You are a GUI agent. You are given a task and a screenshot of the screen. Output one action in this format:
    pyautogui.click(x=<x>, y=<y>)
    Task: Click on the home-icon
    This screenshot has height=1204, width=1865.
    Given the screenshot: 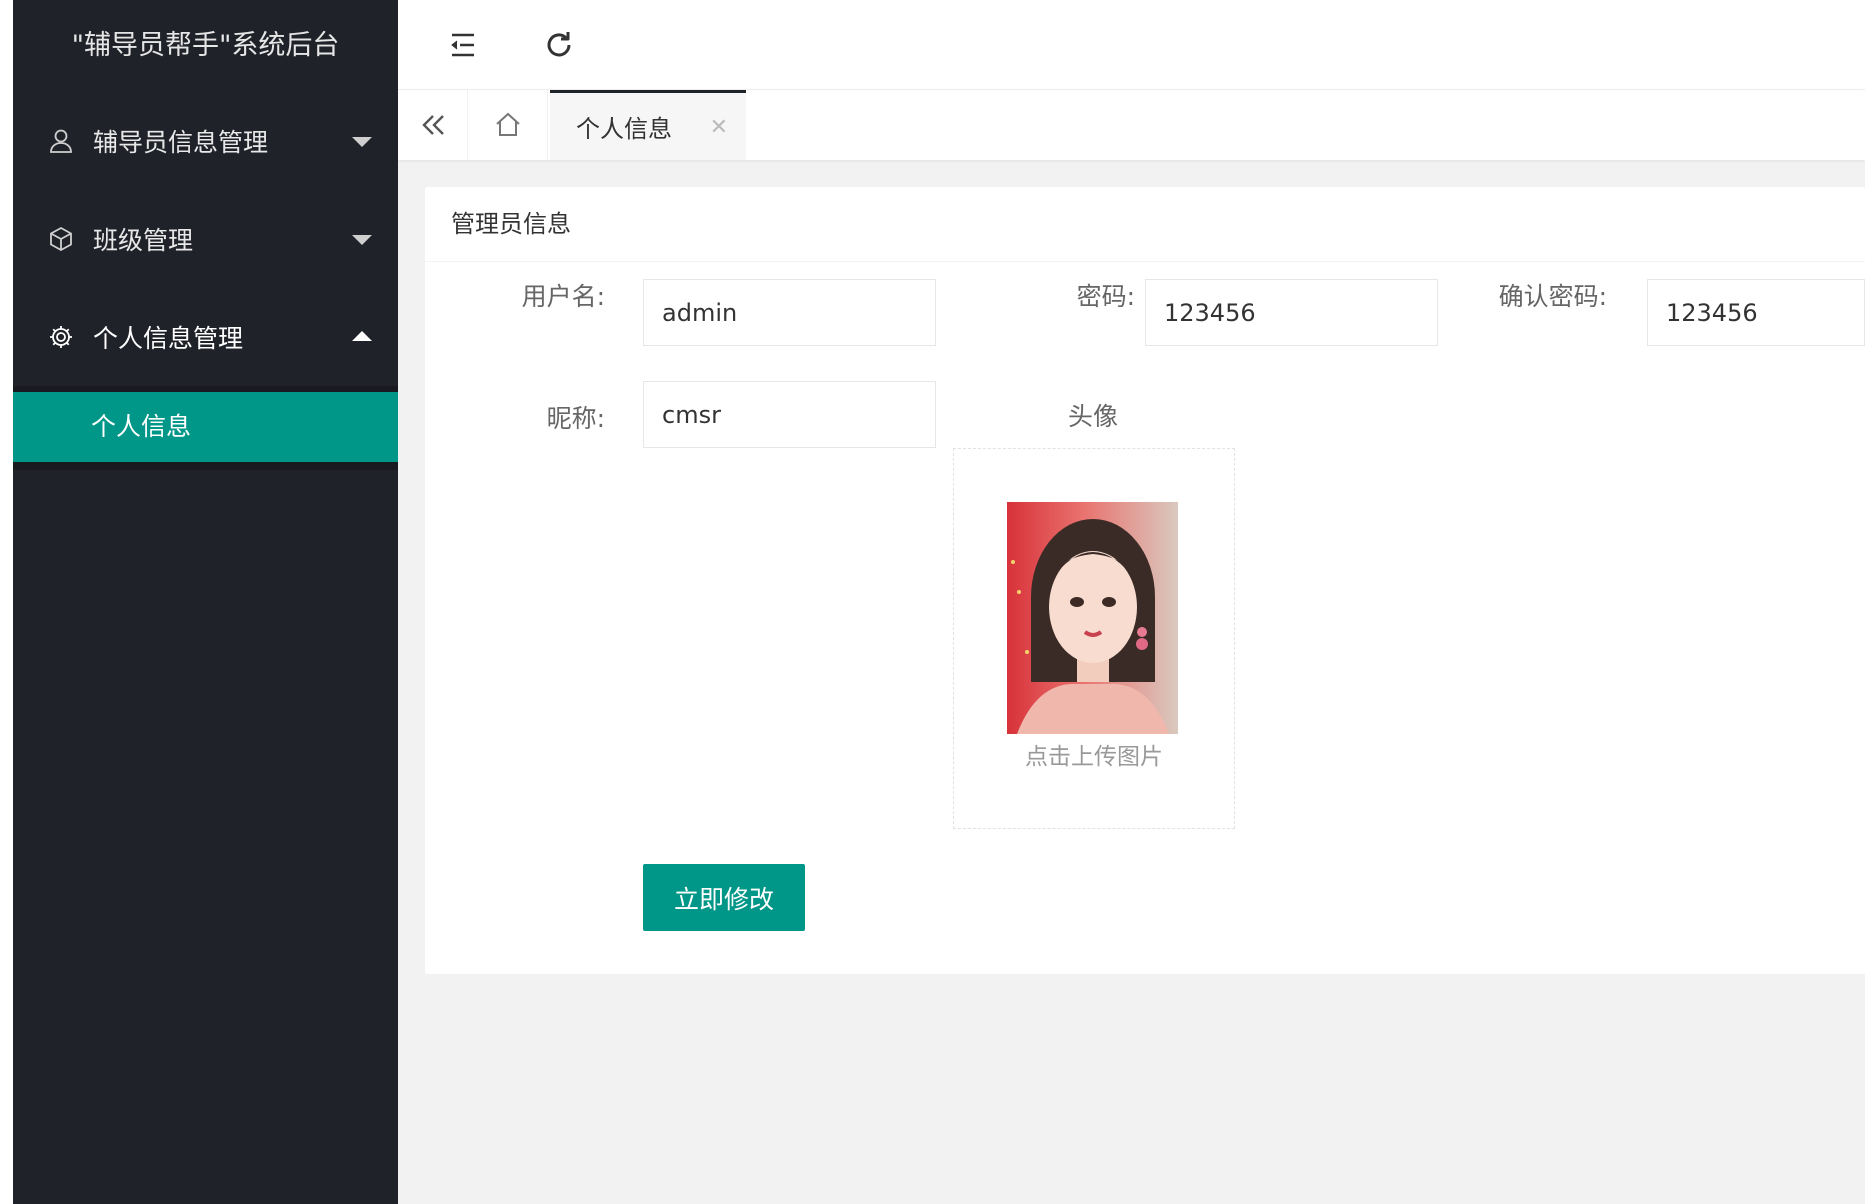 What is the action you would take?
    pyautogui.click(x=508, y=125)
    